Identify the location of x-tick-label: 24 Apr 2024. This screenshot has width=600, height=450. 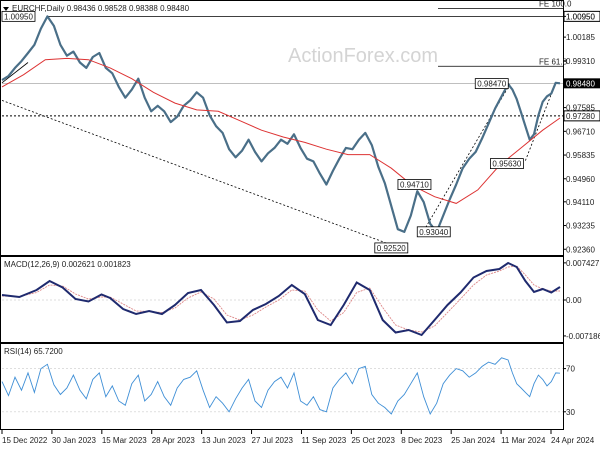
(573, 440).